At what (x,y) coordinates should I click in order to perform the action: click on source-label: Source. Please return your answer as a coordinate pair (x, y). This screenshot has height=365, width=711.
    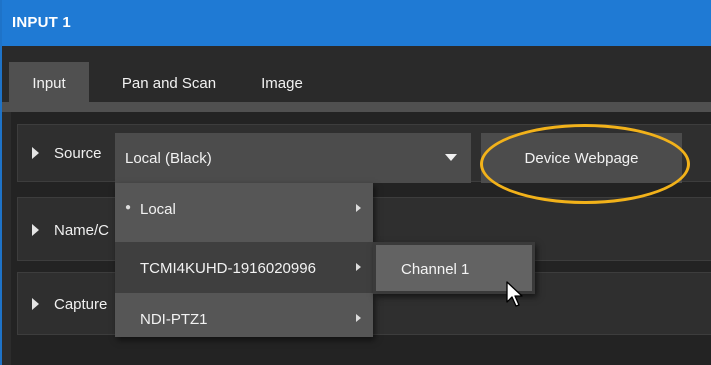
    Looking at the image, I should click on (78, 153).